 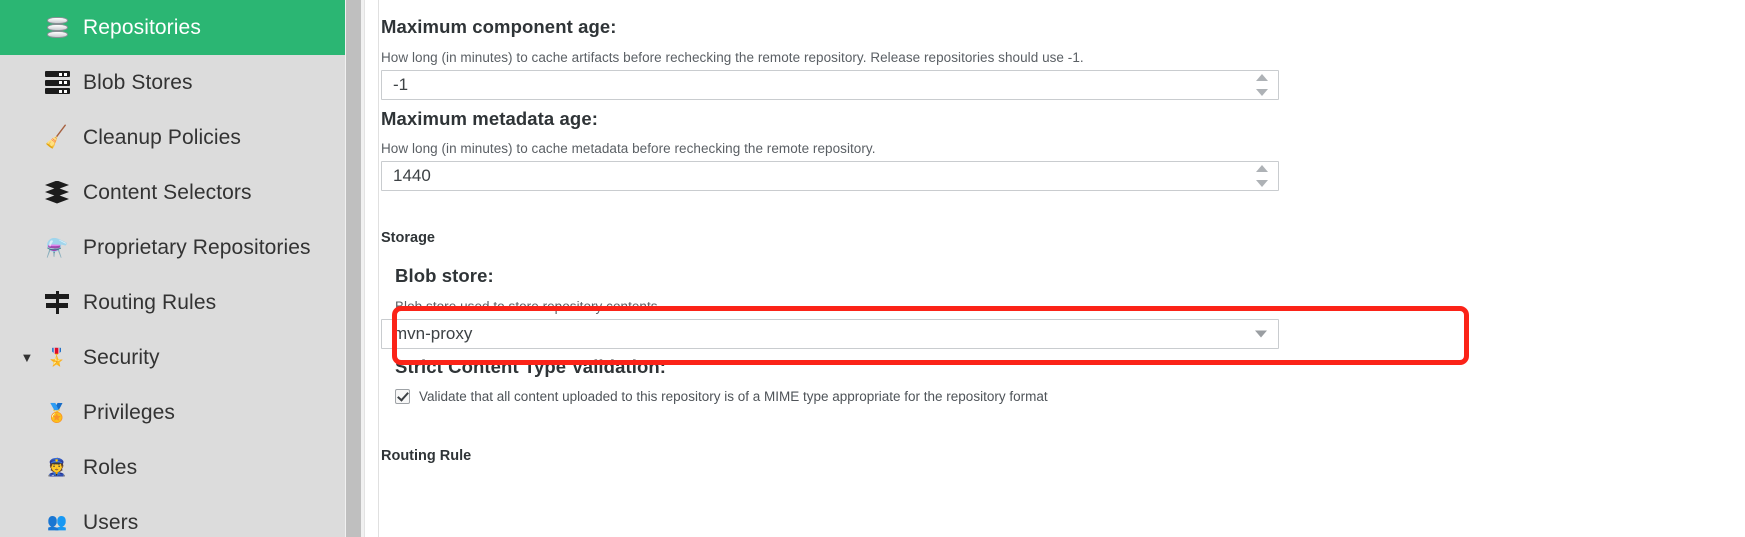 What do you see at coordinates (412, 175) in the screenshot?
I see `maximum-metadata-age-value: 1440` at bounding box center [412, 175].